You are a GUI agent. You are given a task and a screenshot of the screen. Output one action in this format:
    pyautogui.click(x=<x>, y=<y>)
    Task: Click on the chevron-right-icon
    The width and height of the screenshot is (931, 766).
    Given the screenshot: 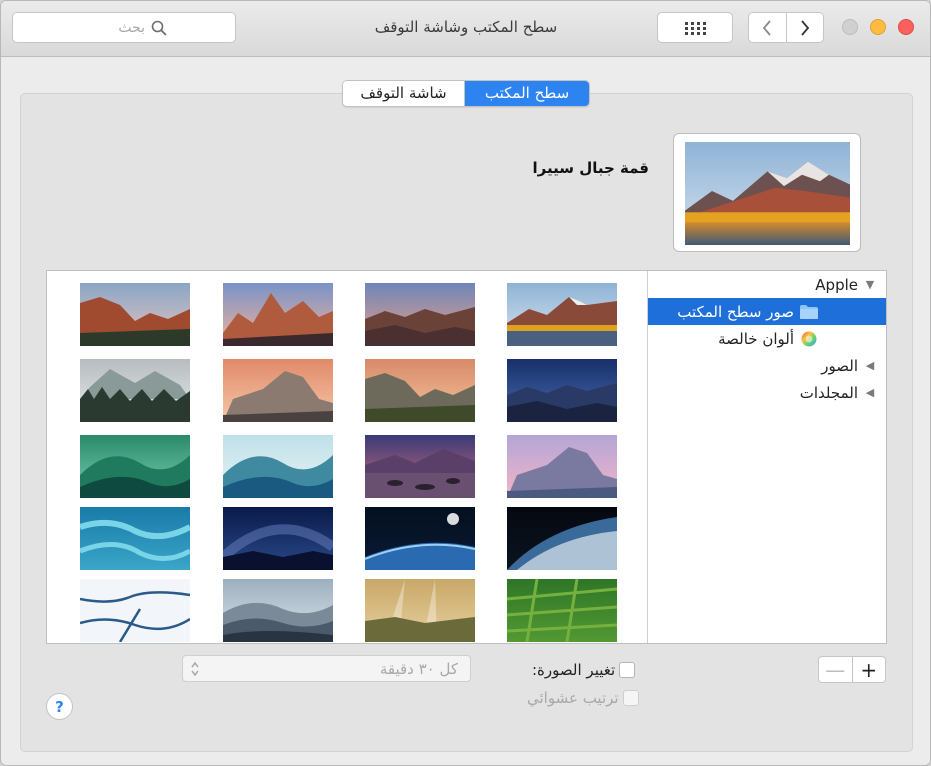 What is the action you would take?
    pyautogui.click(x=805, y=27)
    